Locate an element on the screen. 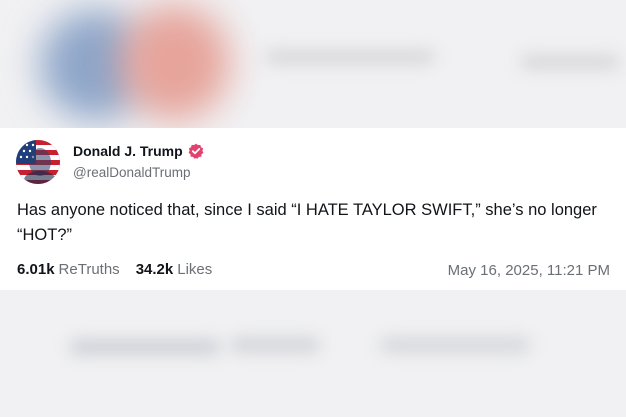 The width and height of the screenshot is (626, 417). author-handle: @realDonaldTrump is located at coordinates (132, 172).